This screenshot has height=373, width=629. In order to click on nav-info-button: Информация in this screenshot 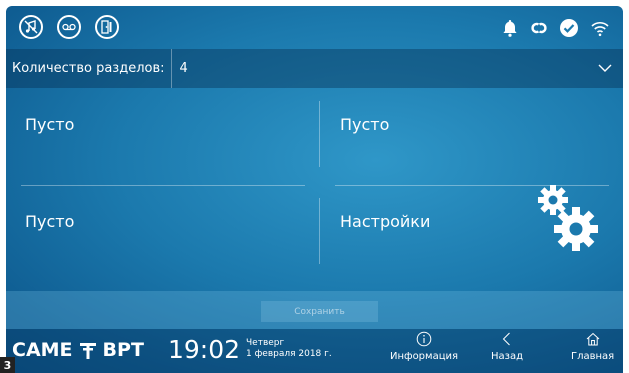, I will do `click(424, 346)`.